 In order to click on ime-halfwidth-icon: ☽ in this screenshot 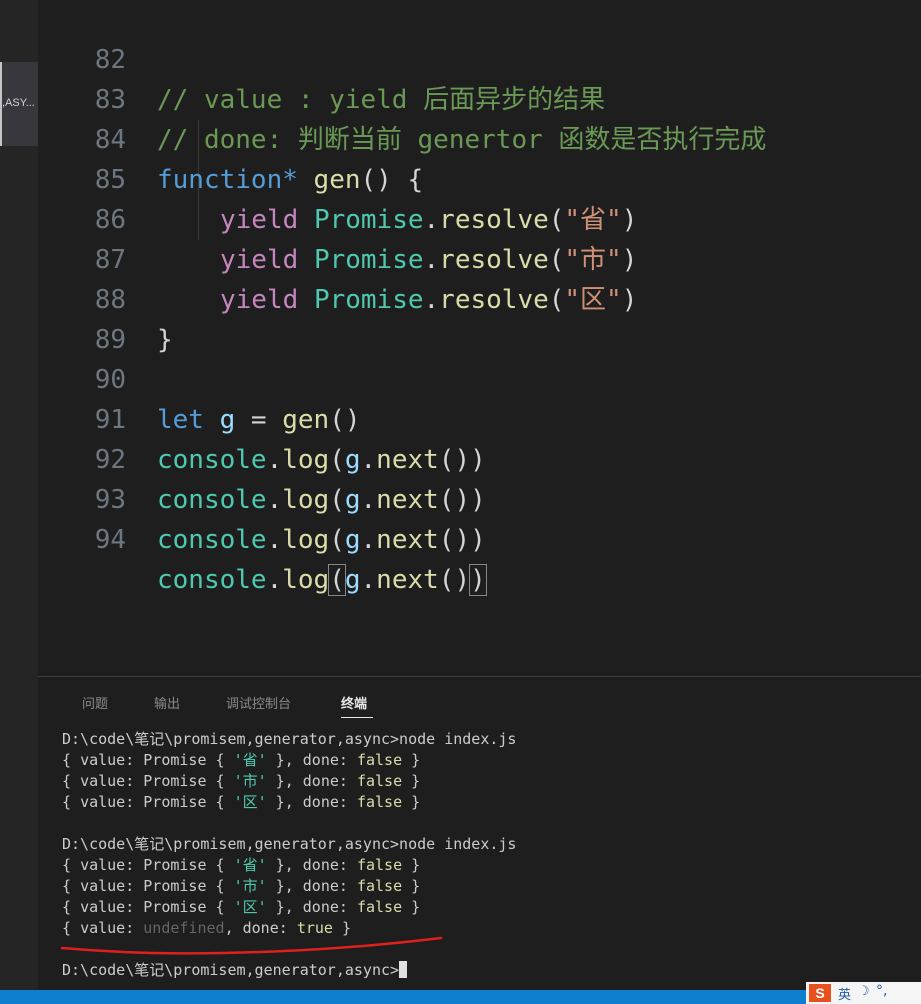, I will do `click(864, 991)`.